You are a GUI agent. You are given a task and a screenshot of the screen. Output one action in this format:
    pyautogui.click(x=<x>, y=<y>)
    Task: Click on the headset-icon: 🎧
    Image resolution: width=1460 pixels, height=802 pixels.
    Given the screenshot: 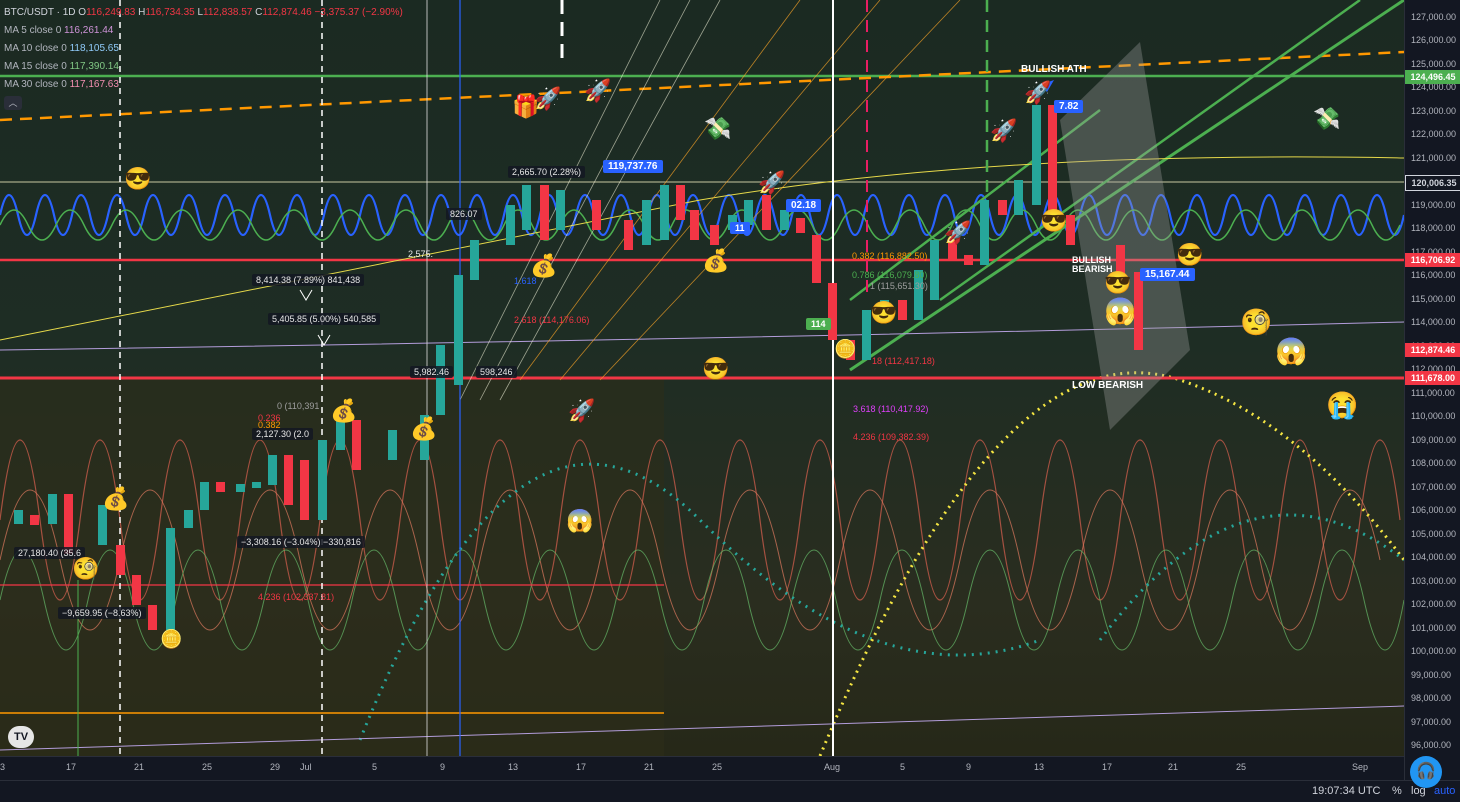 What is the action you would take?
    pyautogui.click(x=1426, y=772)
    